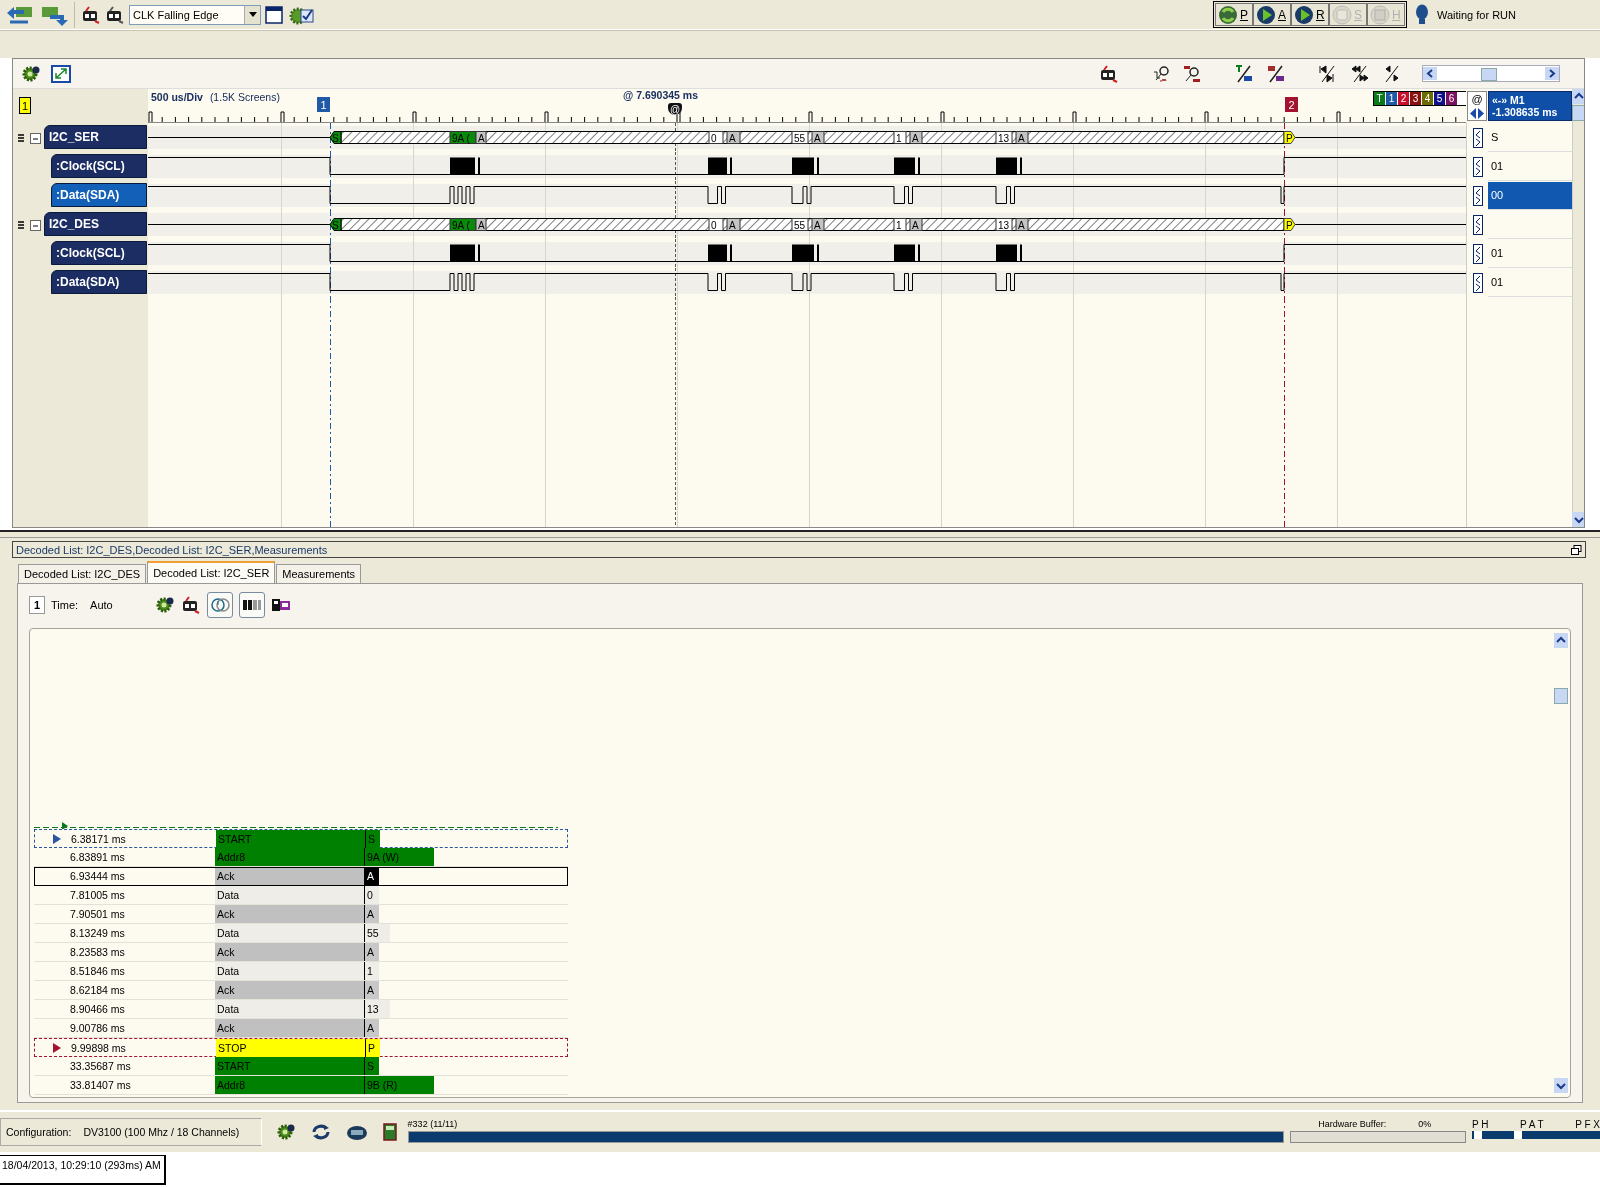 The image size is (1600, 1187). I want to click on timing-toggle, so click(219, 605).